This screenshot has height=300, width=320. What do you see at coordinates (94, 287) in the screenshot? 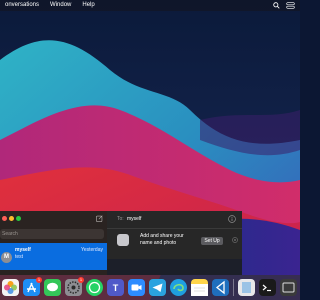
I see `whatsapp-icon` at bounding box center [94, 287].